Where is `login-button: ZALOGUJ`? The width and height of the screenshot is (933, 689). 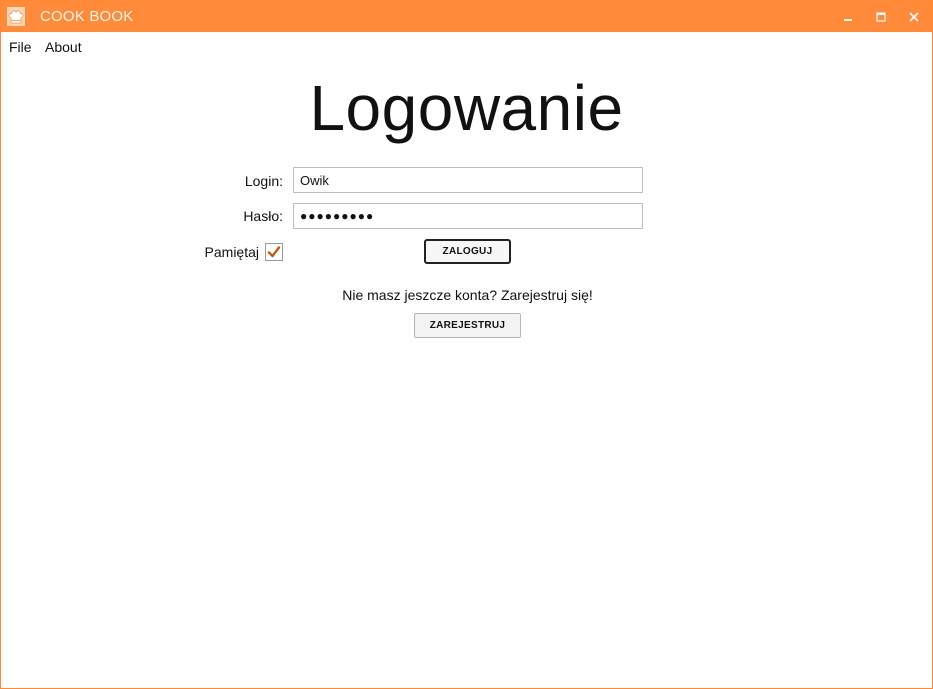
login-button: ZALOGUJ is located at coordinates (467, 251).